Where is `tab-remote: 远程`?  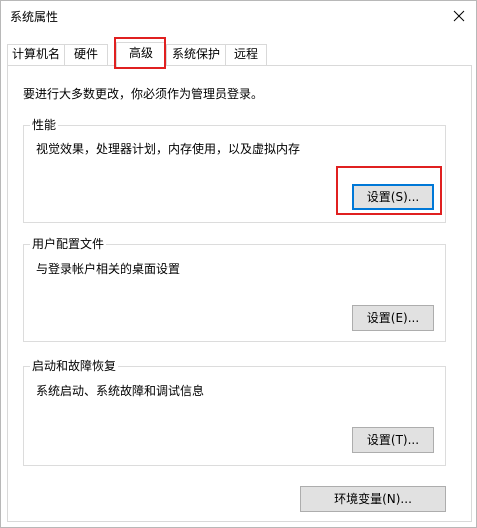
tab-remote: 远程 is located at coordinates (246, 54).